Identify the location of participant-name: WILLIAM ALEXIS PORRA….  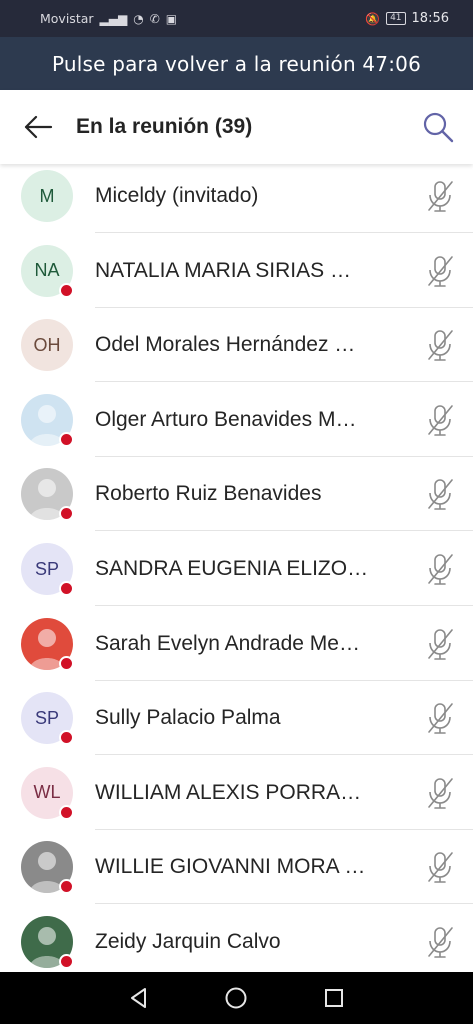
(228, 792).